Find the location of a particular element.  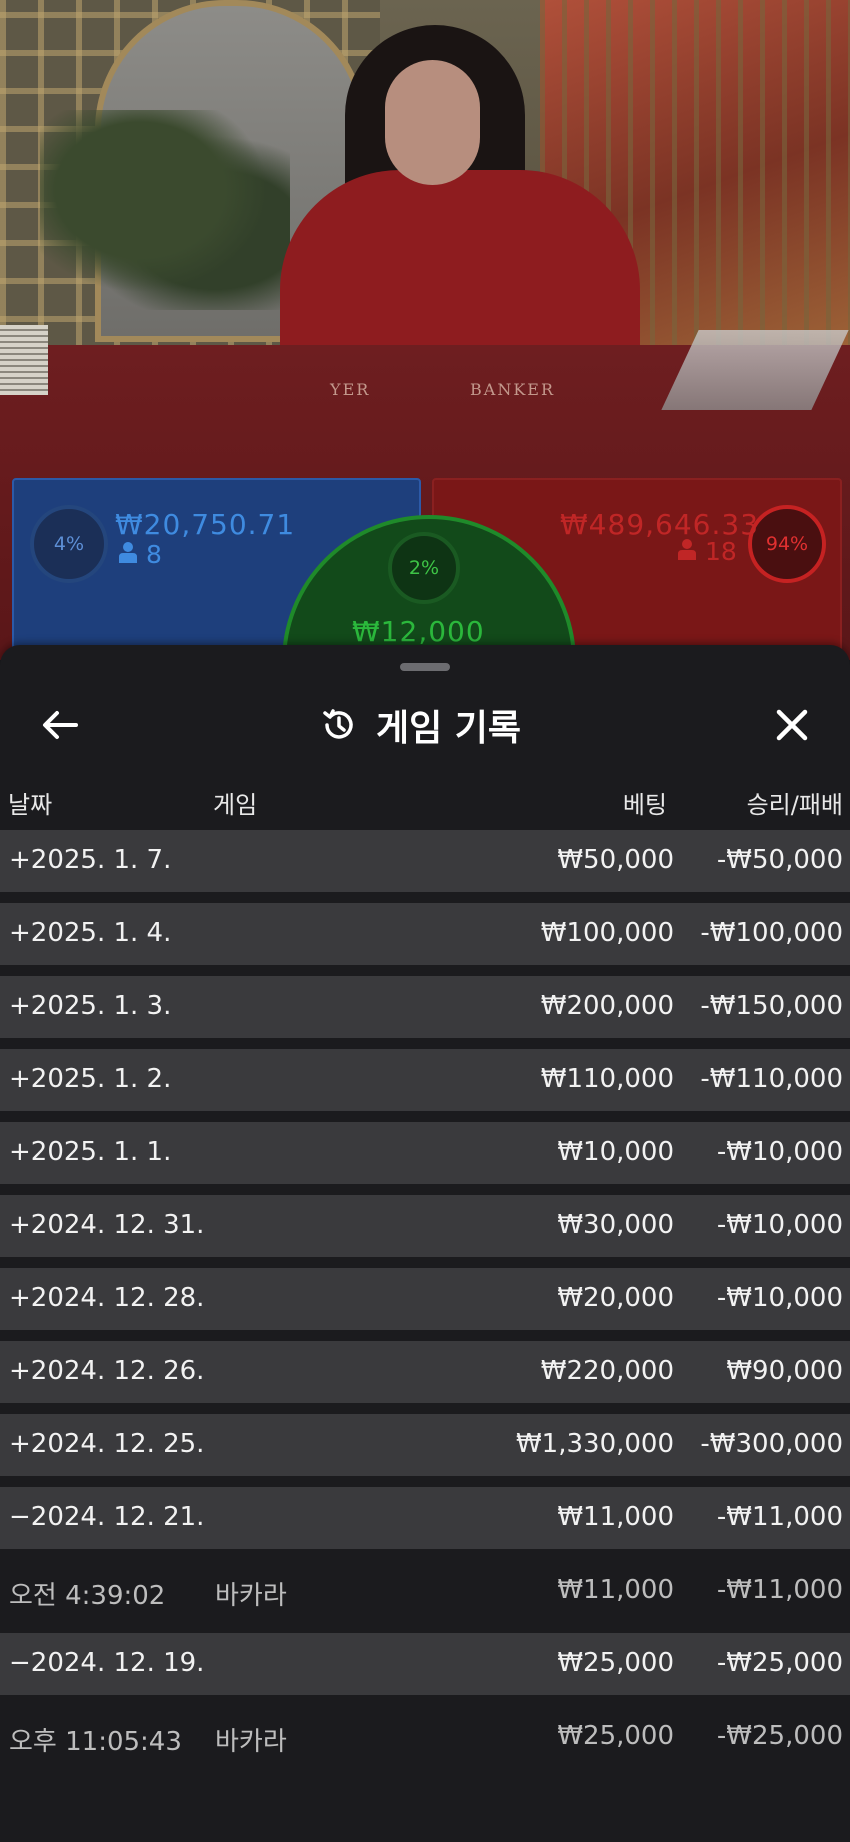

round-row: 오전 4:39:02 바카라 ₩11,000 -₩11,000 is located at coordinates (425, 1591).